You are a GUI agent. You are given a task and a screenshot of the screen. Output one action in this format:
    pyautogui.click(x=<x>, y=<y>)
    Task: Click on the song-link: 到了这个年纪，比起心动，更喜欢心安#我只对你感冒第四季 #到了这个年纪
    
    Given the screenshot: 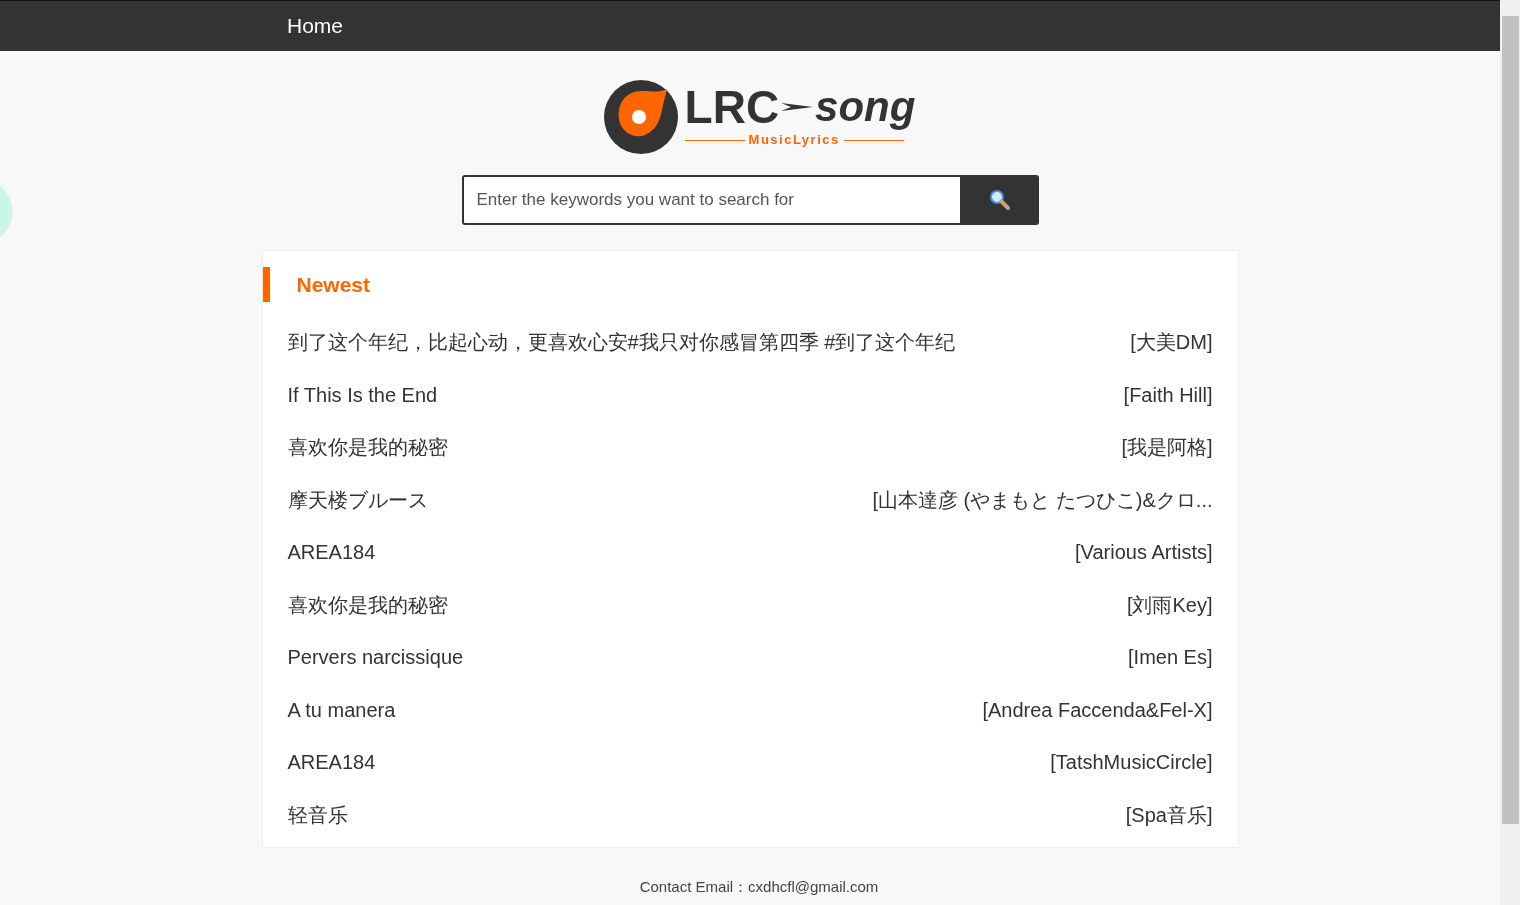 What is the action you would take?
    pyautogui.click(x=621, y=342)
    